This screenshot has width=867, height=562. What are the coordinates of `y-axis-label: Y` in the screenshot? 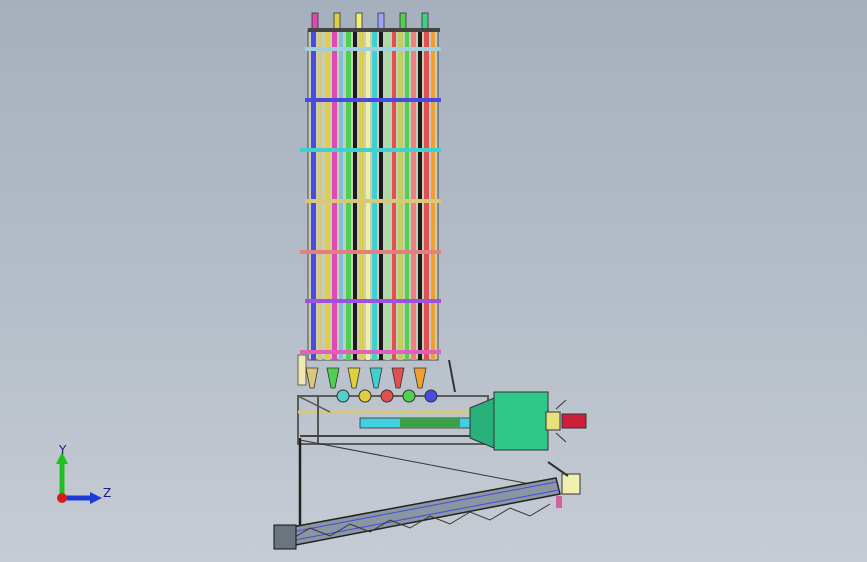 It's located at (63, 450).